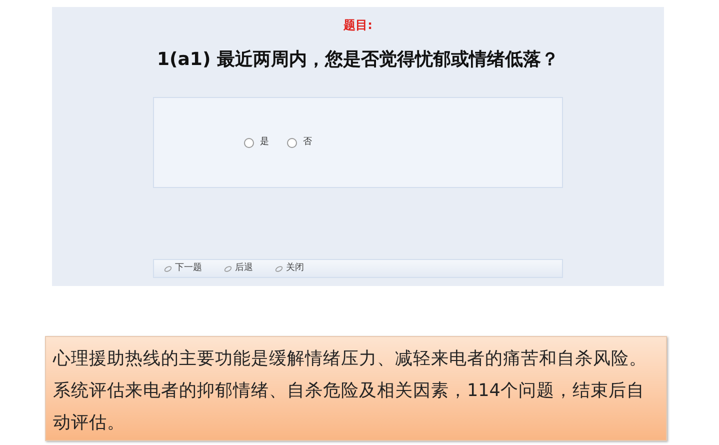 The width and height of the screenshot is (719, 445). What do you see at coordinates (183, 269) in the screenshot?
I see `toolbar-button: 下一题` at bounding box center [183, 269].